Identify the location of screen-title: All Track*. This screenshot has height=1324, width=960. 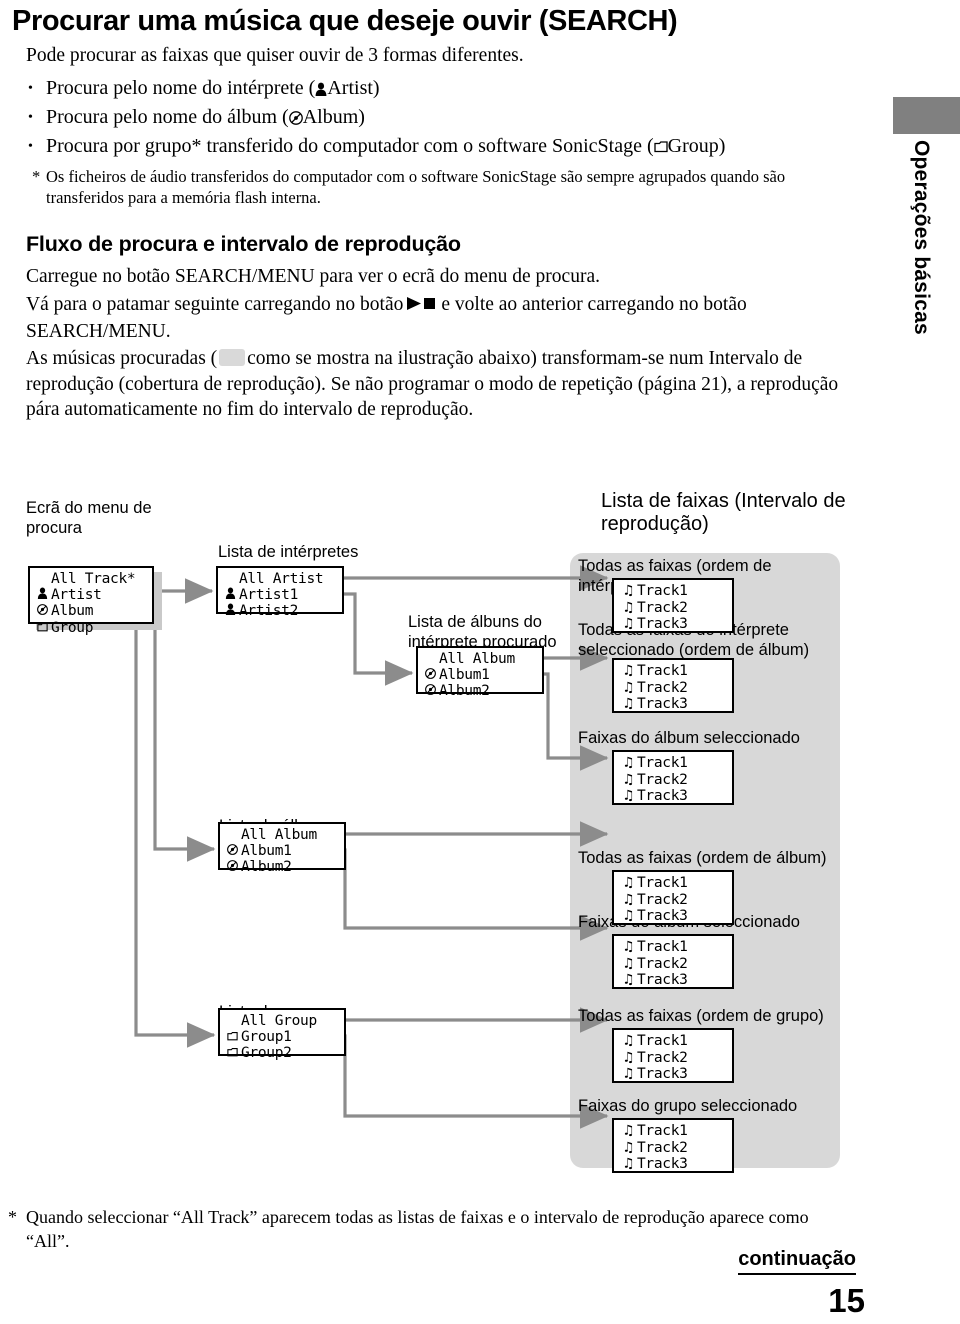
(93, 579).